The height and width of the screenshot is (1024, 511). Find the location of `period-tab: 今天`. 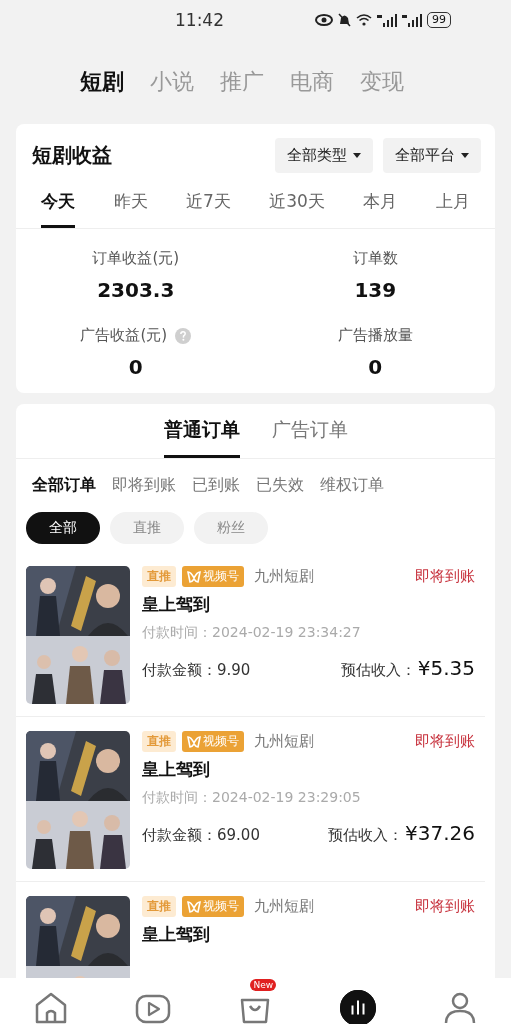

period-tab: 今天 is located at coordinates (58, 202).